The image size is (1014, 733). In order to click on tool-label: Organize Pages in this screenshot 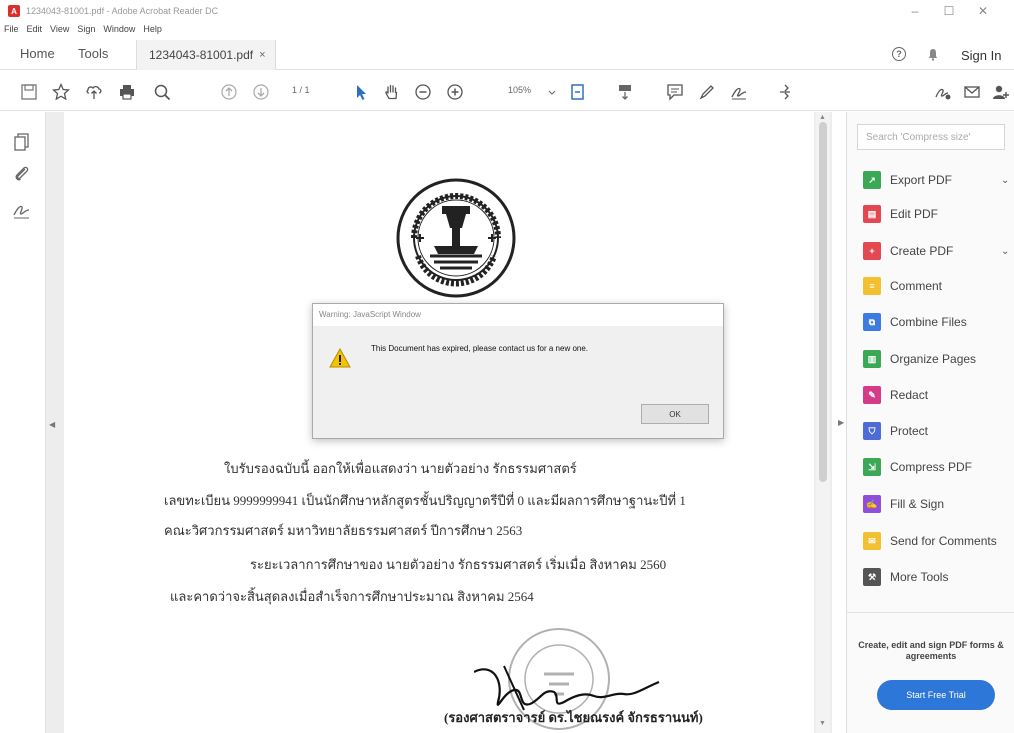, I will do `click(933, 359)`.